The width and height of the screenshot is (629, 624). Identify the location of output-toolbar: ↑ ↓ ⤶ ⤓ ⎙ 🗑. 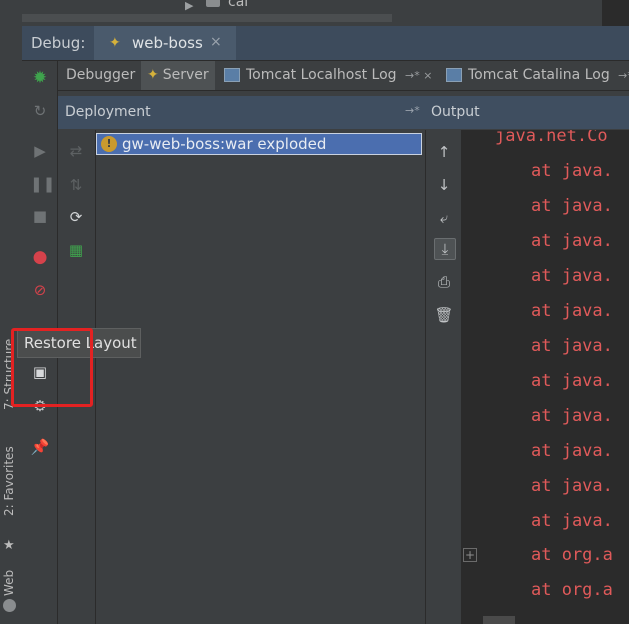
(443, 377).